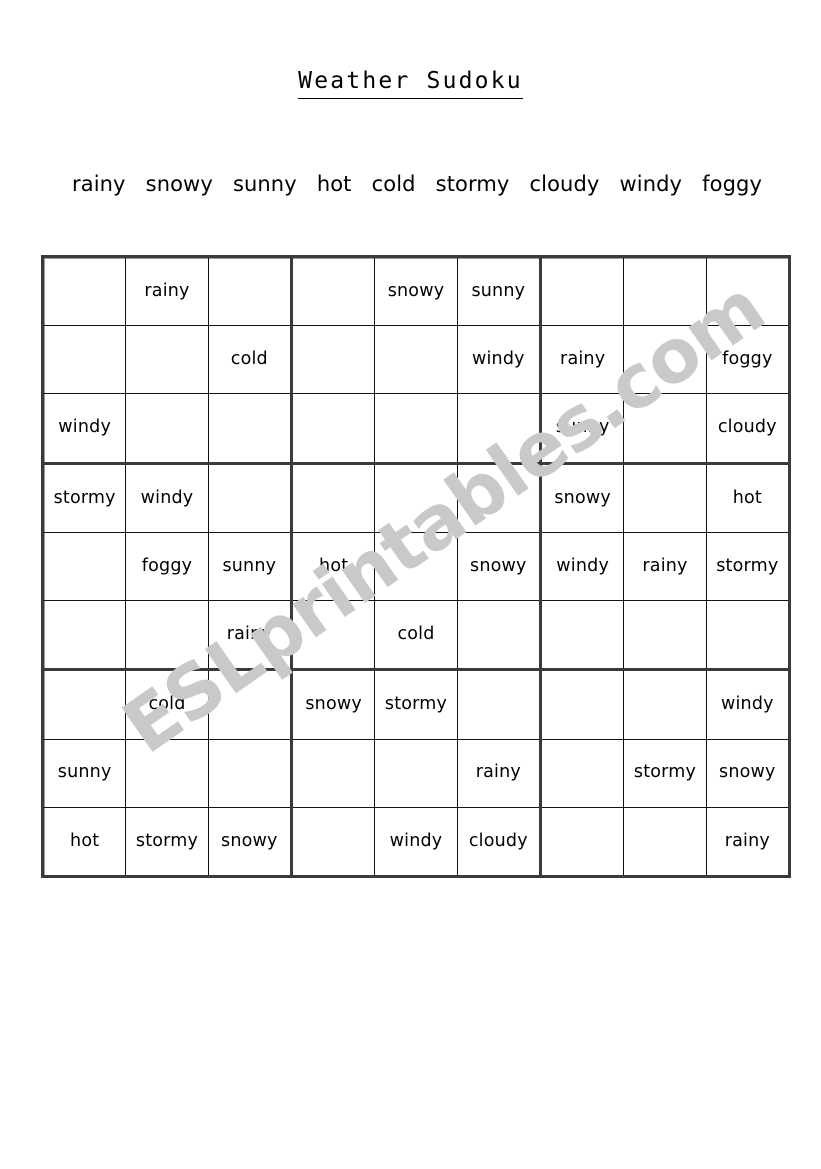  I want to click on sudoku-cell-r7-c9: windy, so click(747, 704).